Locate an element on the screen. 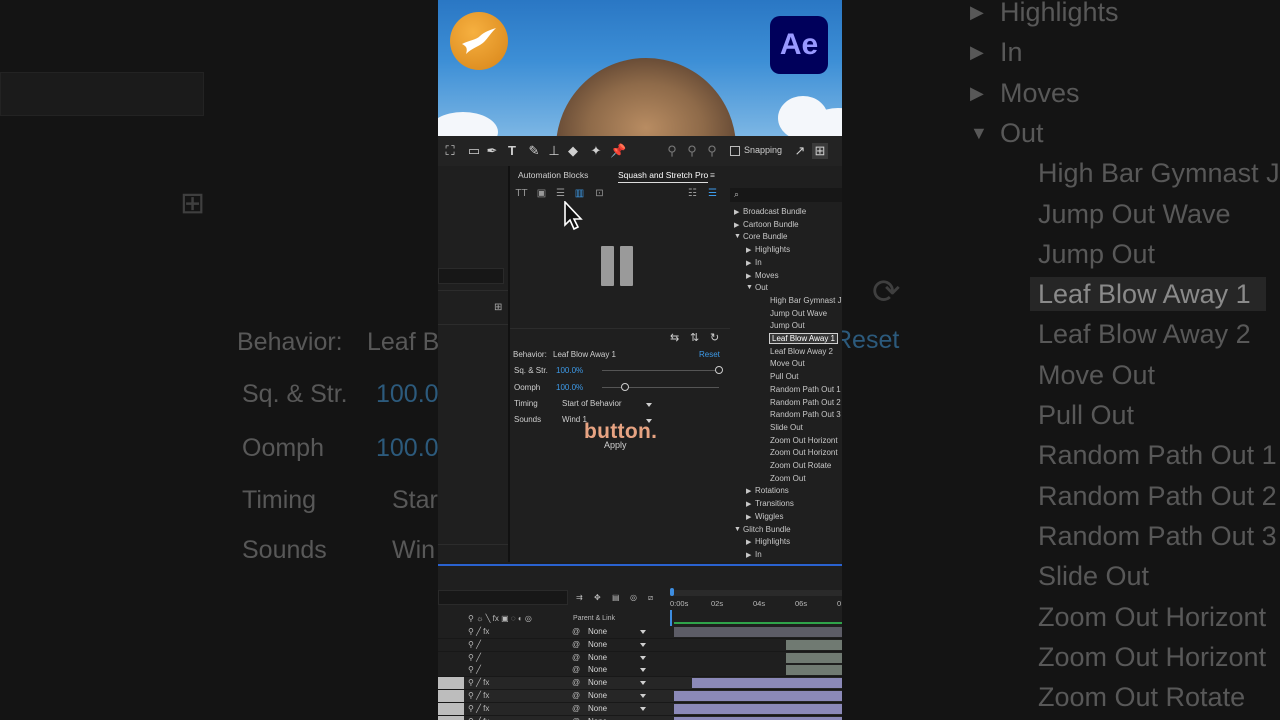  tree-item: Leaf Blow Away 2 is located at coordinates (801, 351).